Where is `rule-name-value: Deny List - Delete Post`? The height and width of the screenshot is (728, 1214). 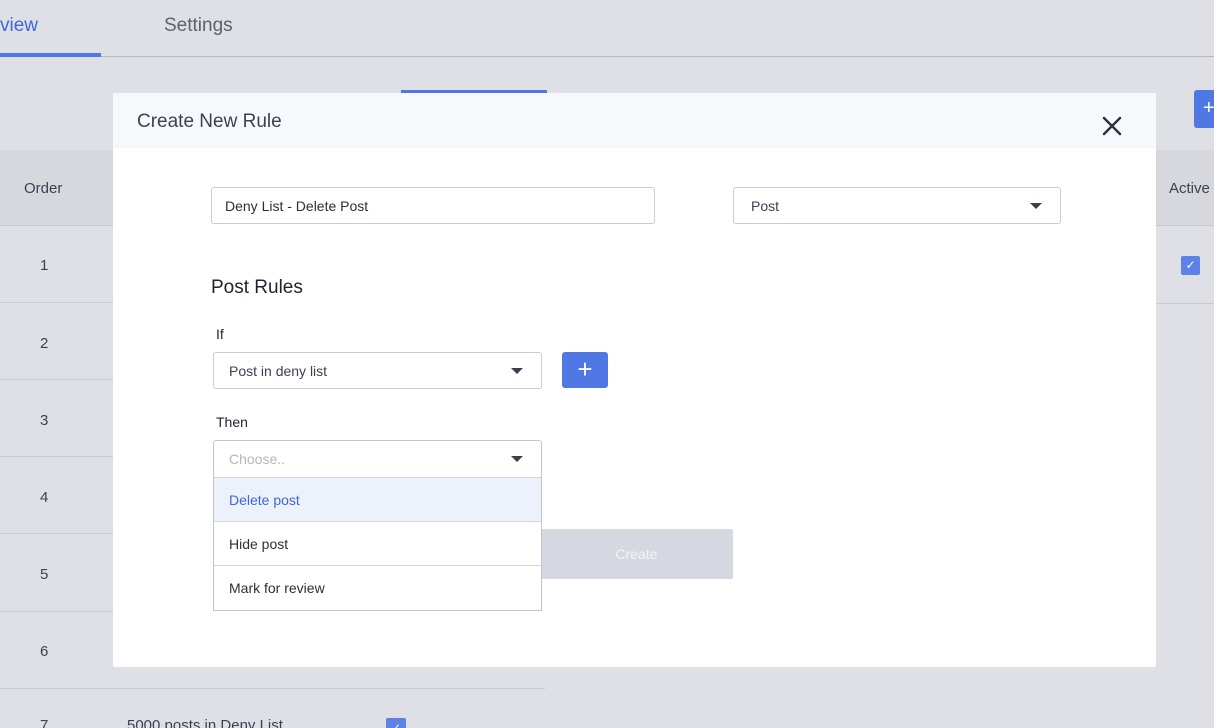
rule-name-value: Deny List - Delete Post is located at coordinates (297, 205).